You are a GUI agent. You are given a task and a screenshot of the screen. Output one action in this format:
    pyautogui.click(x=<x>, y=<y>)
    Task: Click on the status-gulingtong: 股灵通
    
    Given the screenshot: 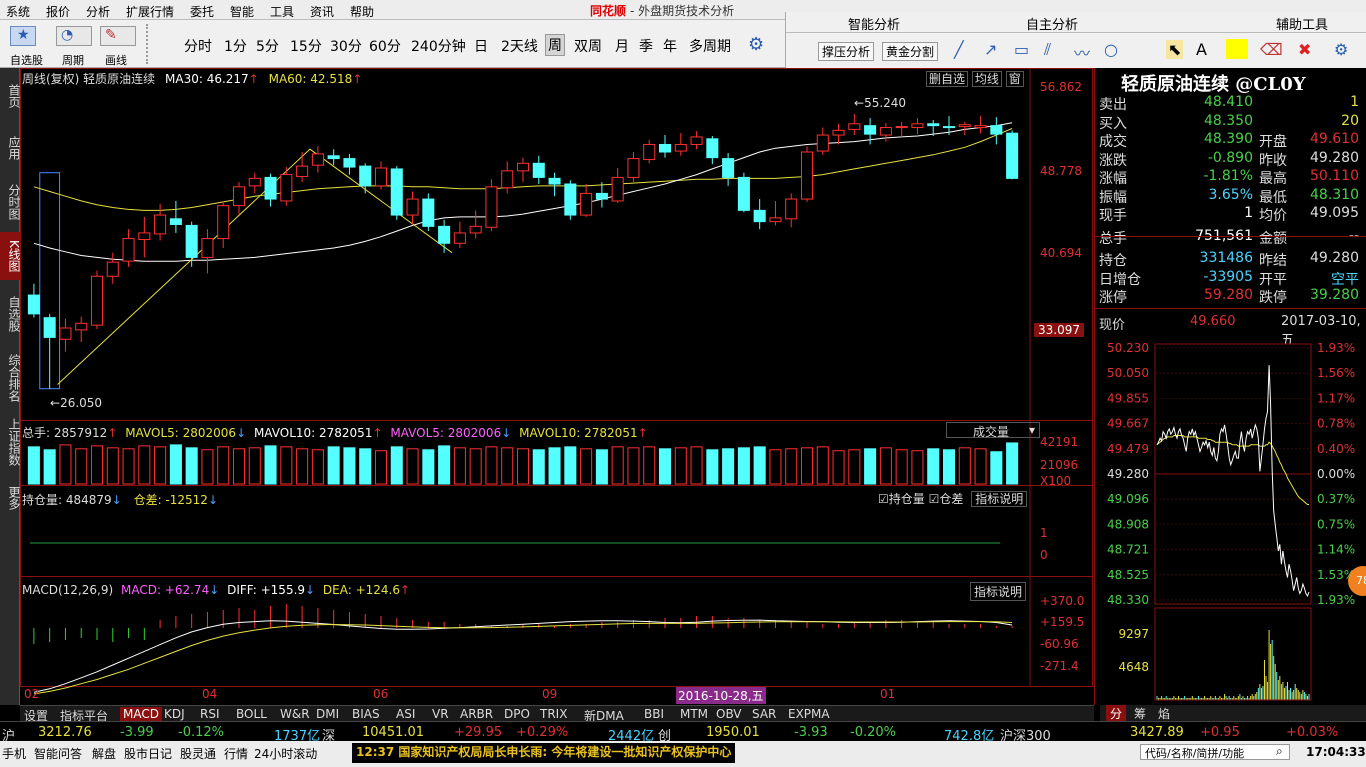 What is the action you would take?
    pyautogui.click(x=198, y=753)
    